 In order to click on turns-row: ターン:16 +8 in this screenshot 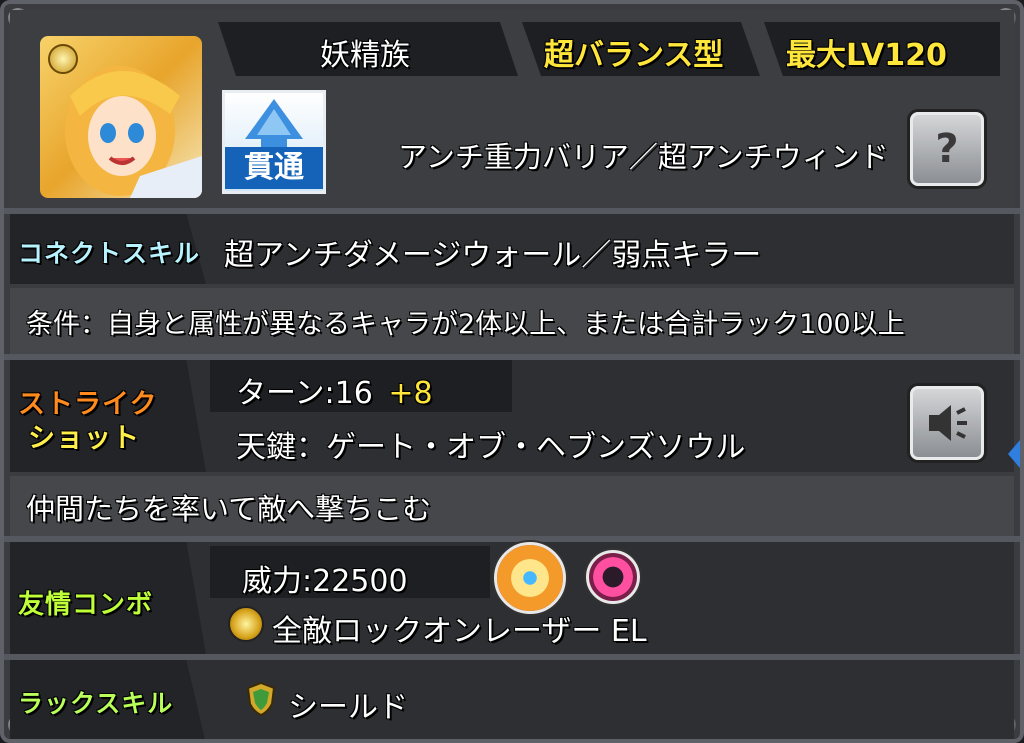, I will do `click(334, 390)`.